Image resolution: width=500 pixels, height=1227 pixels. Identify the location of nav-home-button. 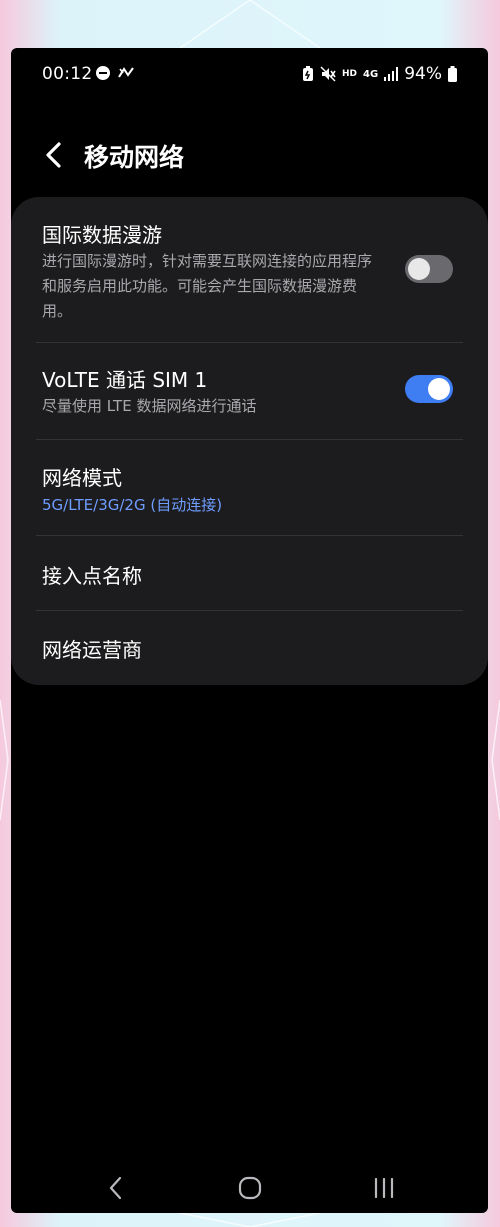
(250, 1188).